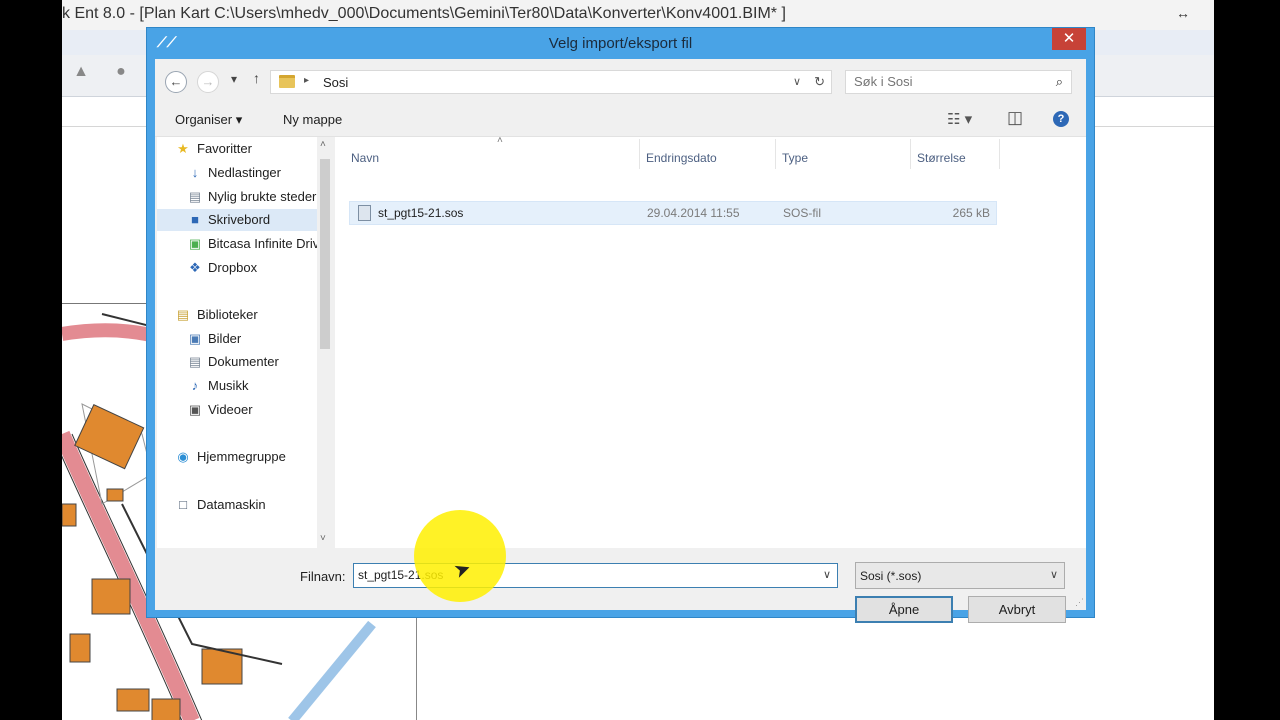  I want to click on sort-arrow-icon: ˄, so click(500, 140).